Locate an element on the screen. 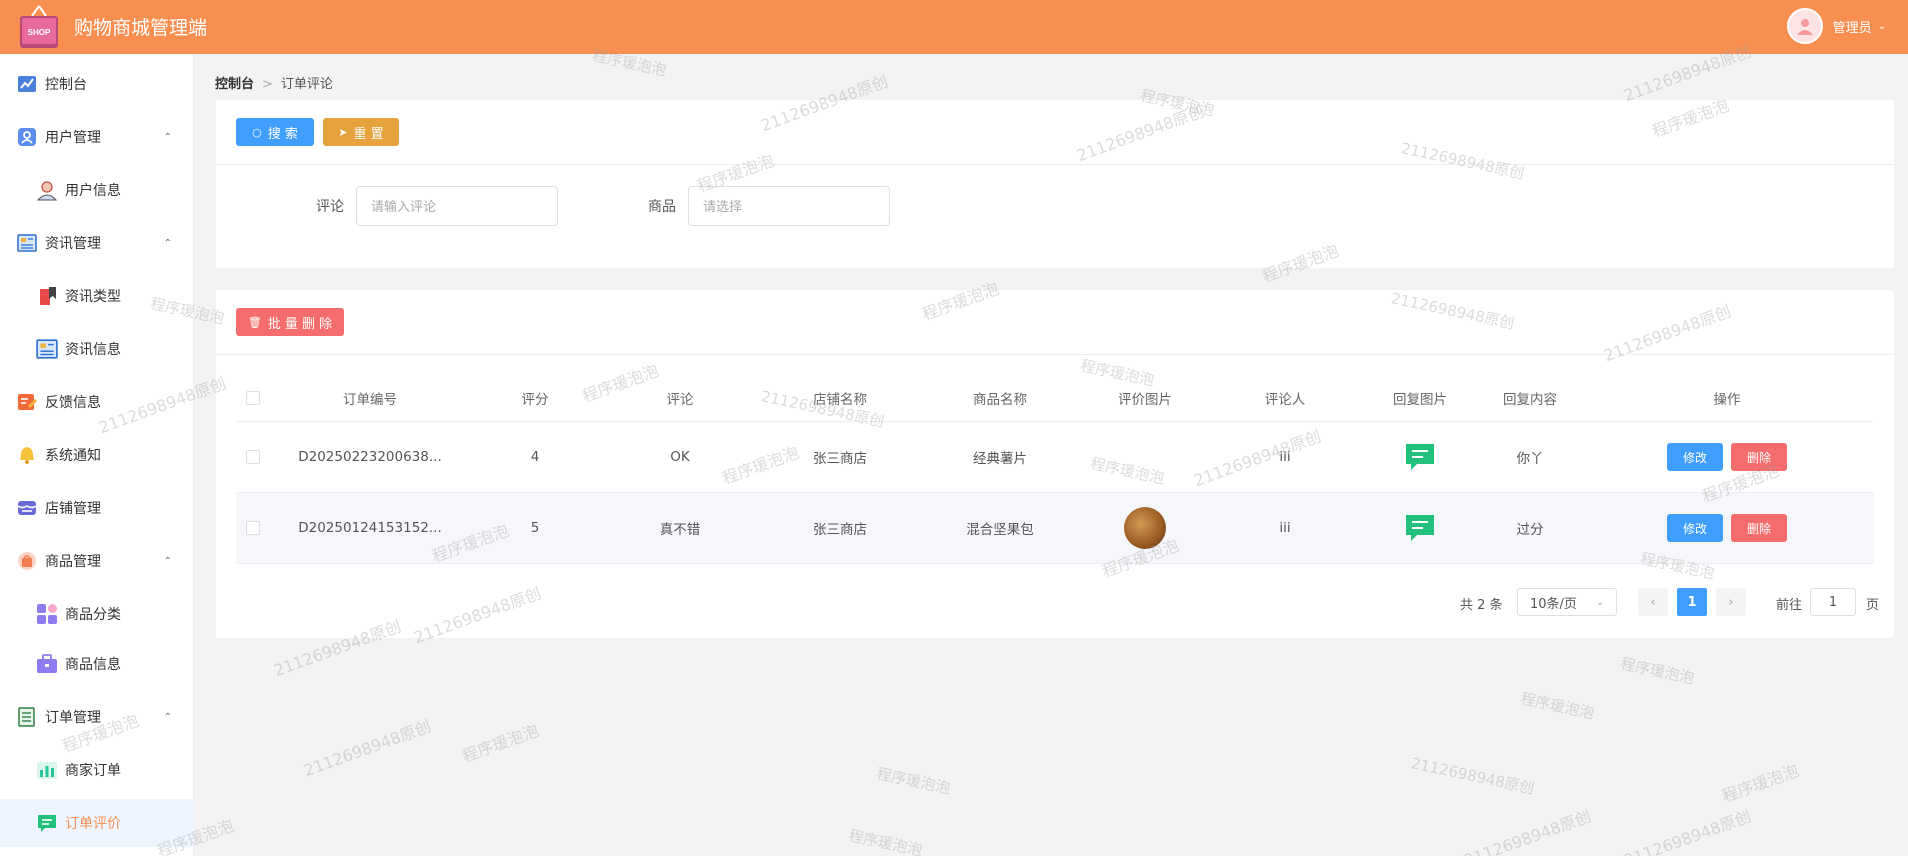  search-icon: ○ is located at coordinates (257, 132).